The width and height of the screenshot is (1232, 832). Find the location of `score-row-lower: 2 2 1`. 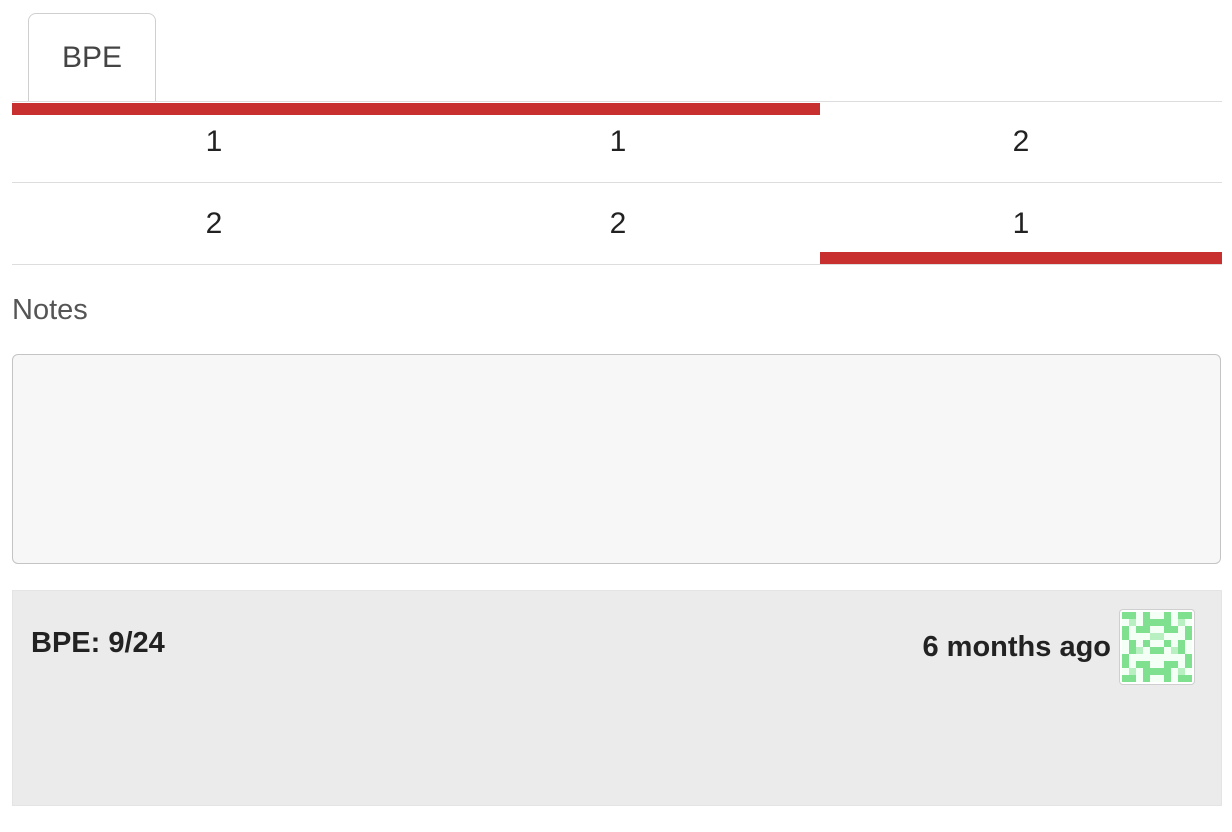

score-row-lower: 2 2 1 is located at coordinates (617, 223).